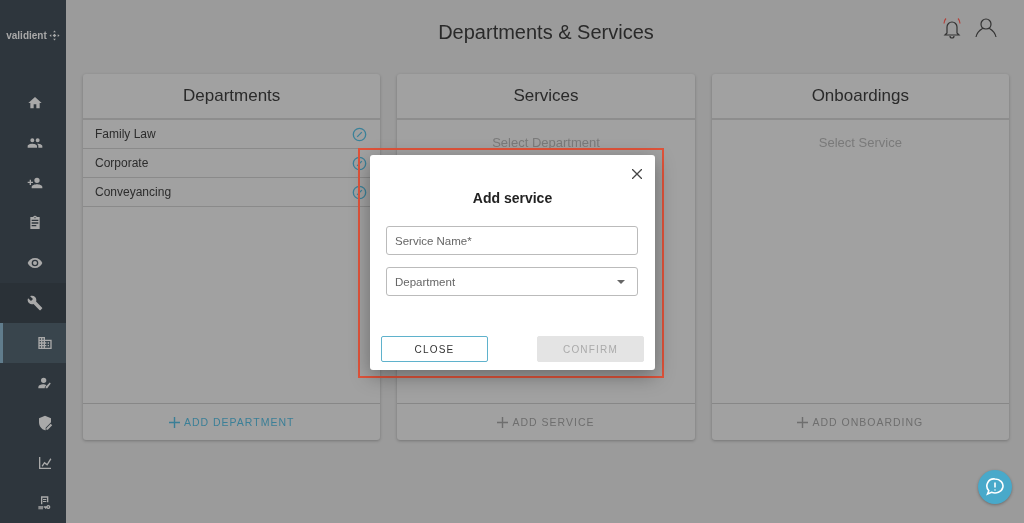 The width and height of the screenshot is (1024, 523). I want to click on wrench-icon, so click(34, 303).